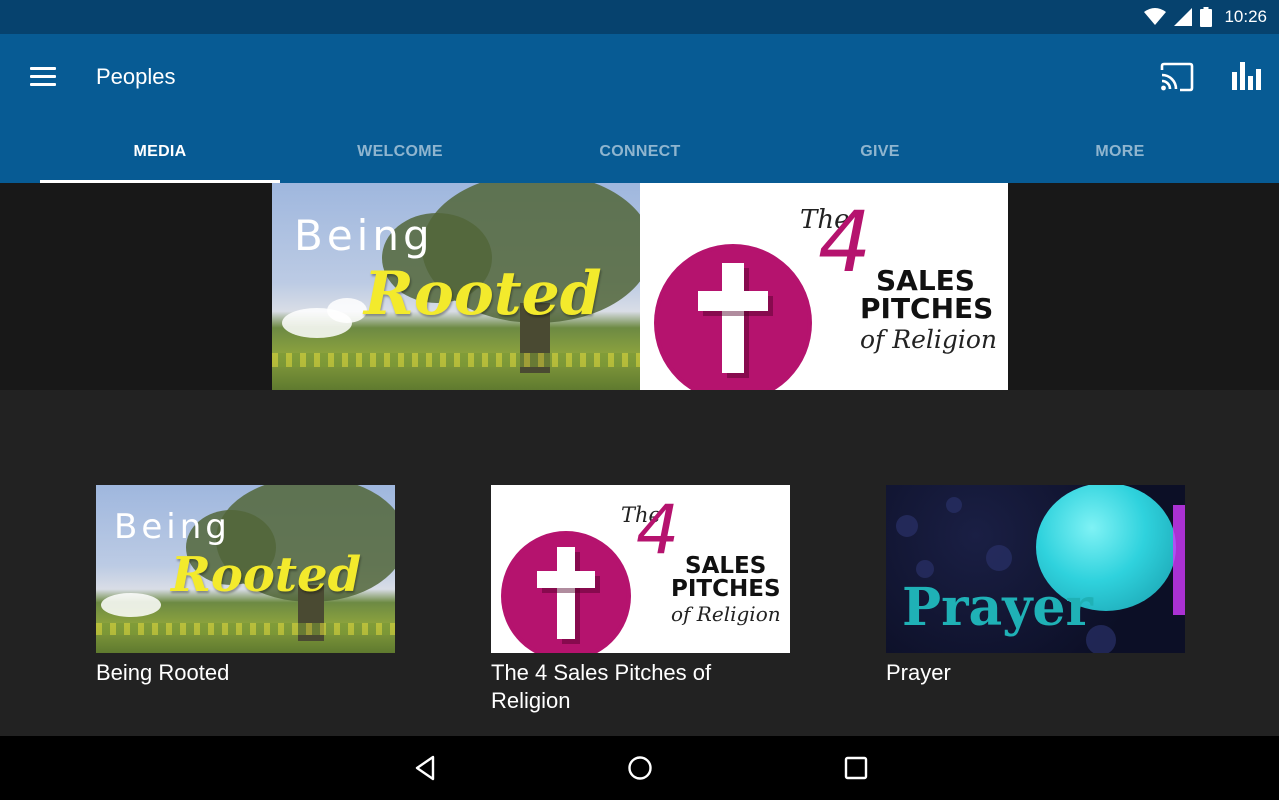  Describe the element at coordinates (658, 530) in the screenshot. I see `thumb-four-text: 4` at that location.